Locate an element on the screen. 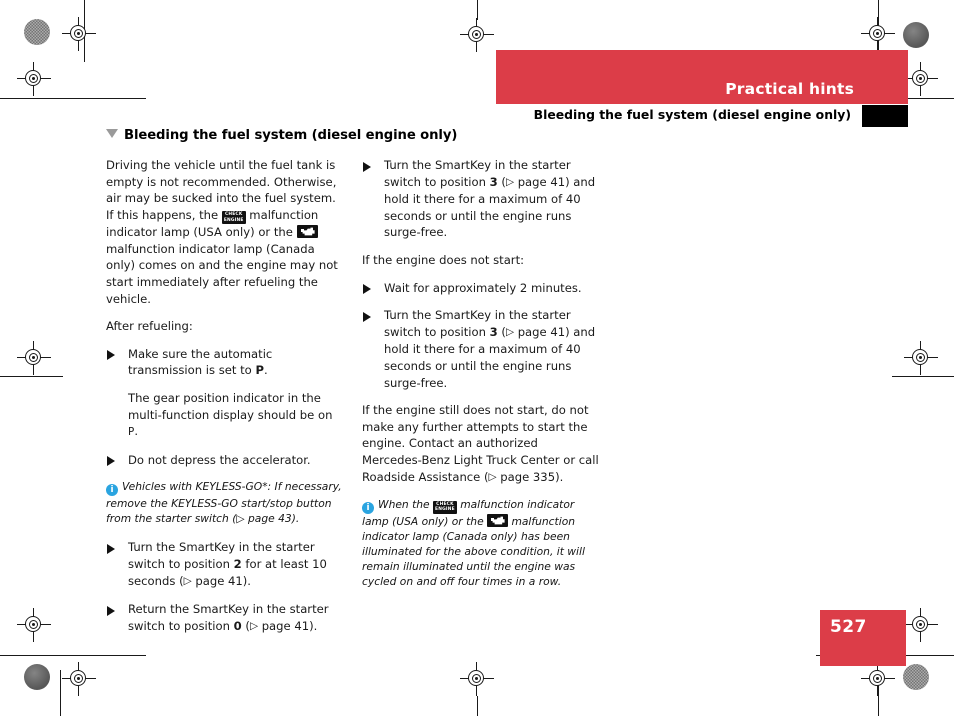 This screenshot has height=716, width=954. list-item: Wait for approximately 2 minutes. is located at coordinates (481, 288).